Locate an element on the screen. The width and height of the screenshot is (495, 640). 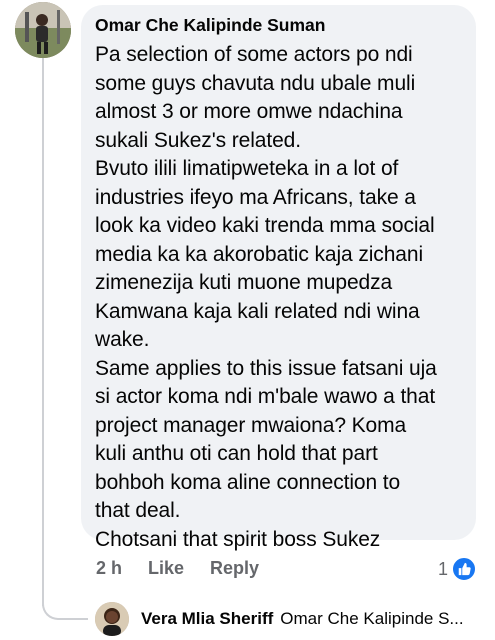
comment-line: almost 3 or more omwe ndachina is located at coordinates (249, 111).